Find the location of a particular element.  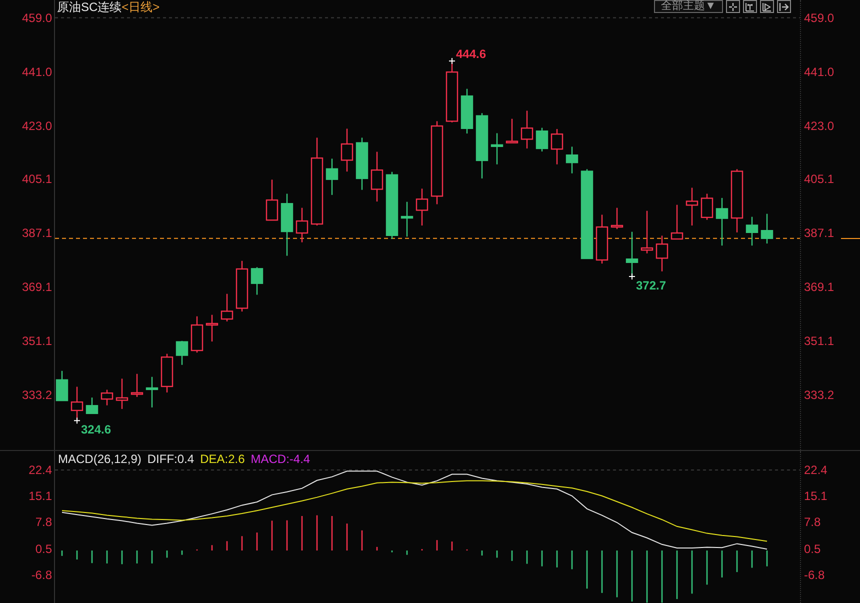

indicator-legend: MACD(26,12,9) is located at coordinates (100, 459).